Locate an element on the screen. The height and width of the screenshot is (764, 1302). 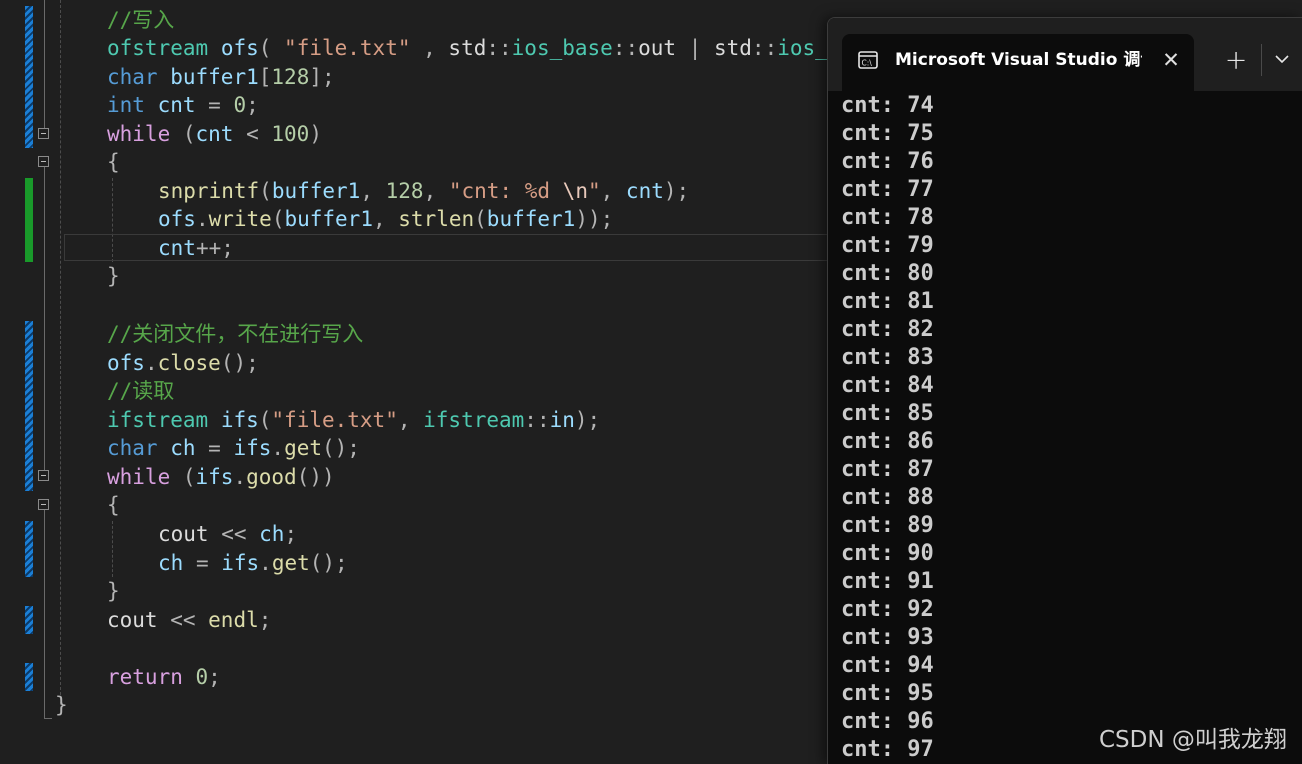
code-token: { is located at coordinates (113, 162).